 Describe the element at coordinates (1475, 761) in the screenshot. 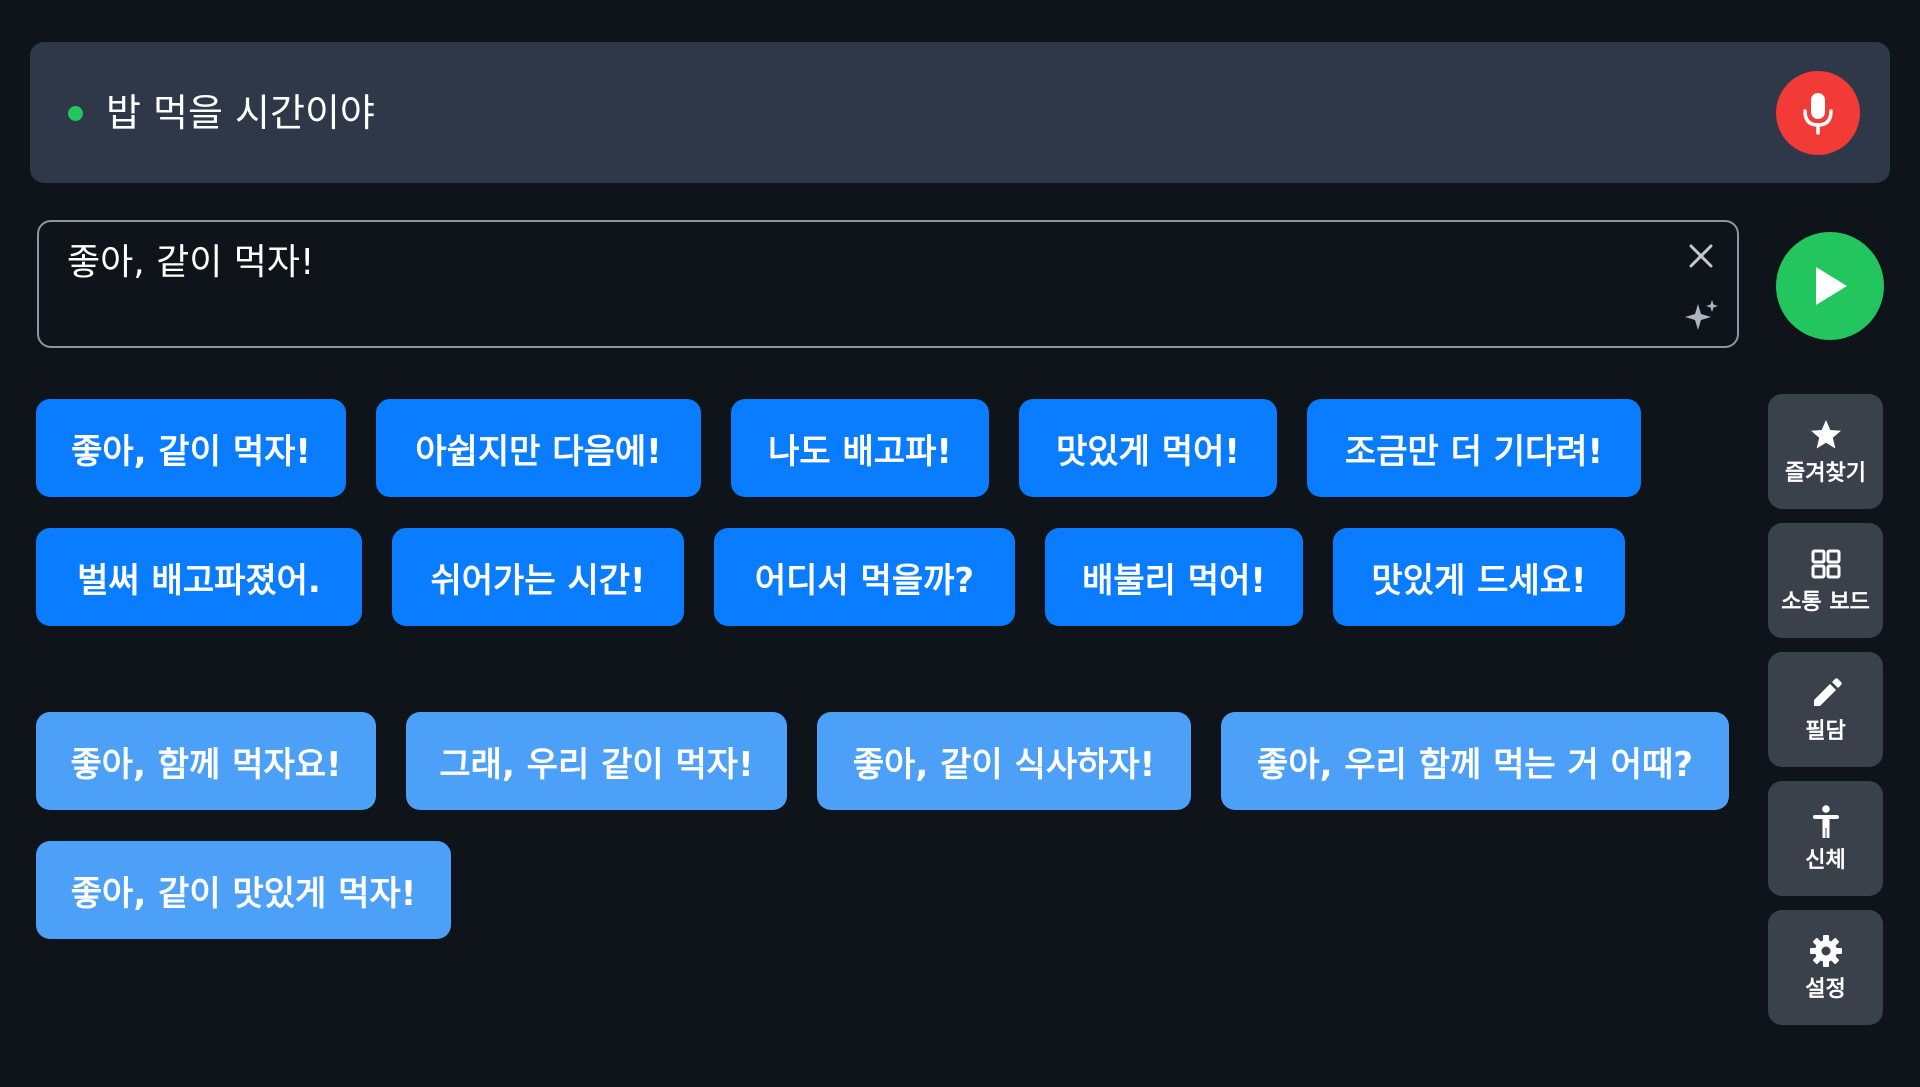

I see `alternative-suggestion-chip: 좋아, 우리 함께 먹는 거 어때?` at that location.